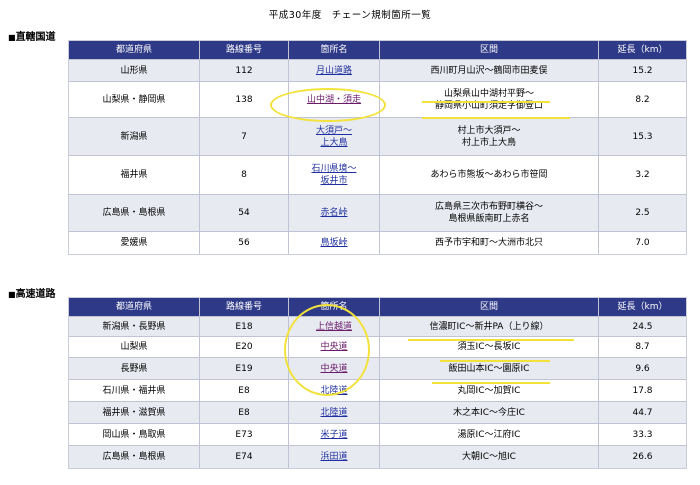 This screenshot has width=700, height=485. What do you see at coordinates (334, 137) in the screenshot?
I see `location-name-cell: 大須戸～ 上大鳥` at bounding box center [334, 137].